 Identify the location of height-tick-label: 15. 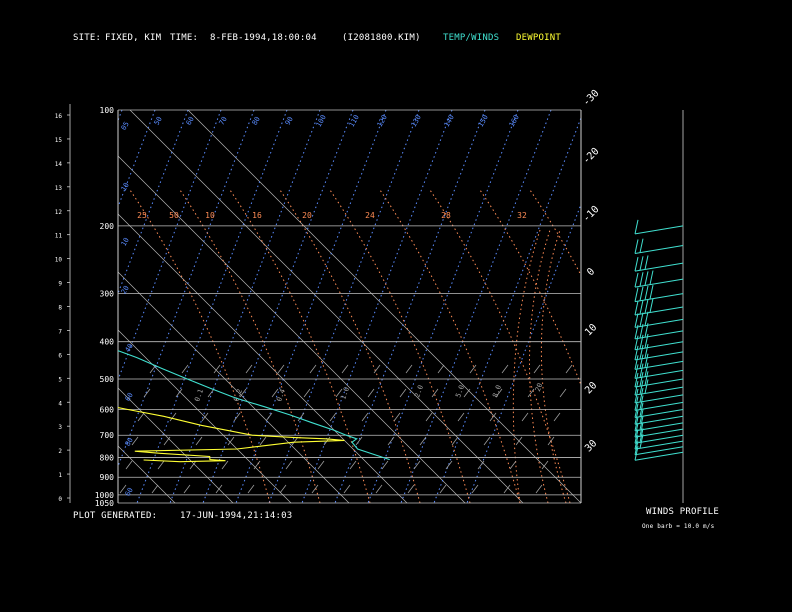
(59, 140).